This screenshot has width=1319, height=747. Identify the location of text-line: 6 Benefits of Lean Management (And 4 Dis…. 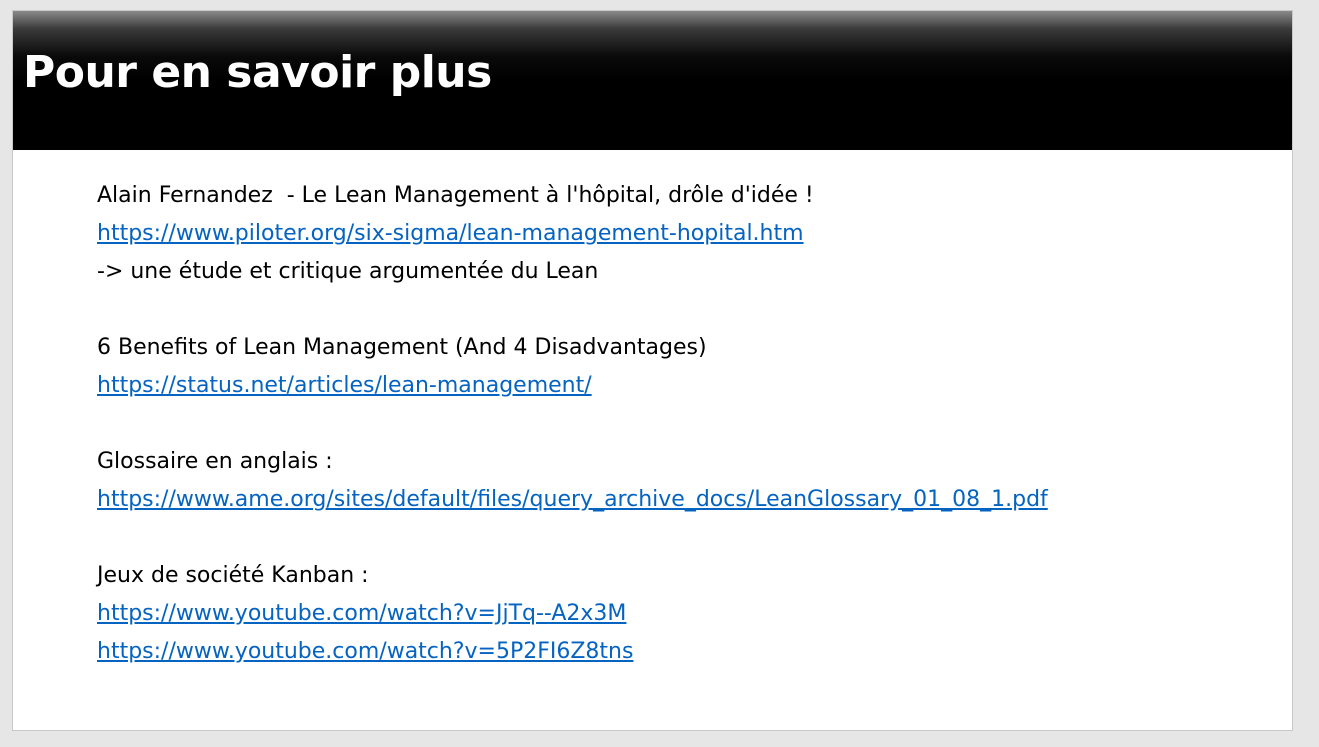
(402, 347).